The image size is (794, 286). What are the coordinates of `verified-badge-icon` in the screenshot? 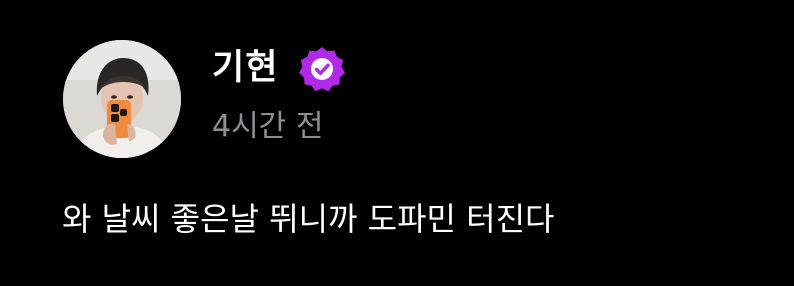 It's located at (322, 69).